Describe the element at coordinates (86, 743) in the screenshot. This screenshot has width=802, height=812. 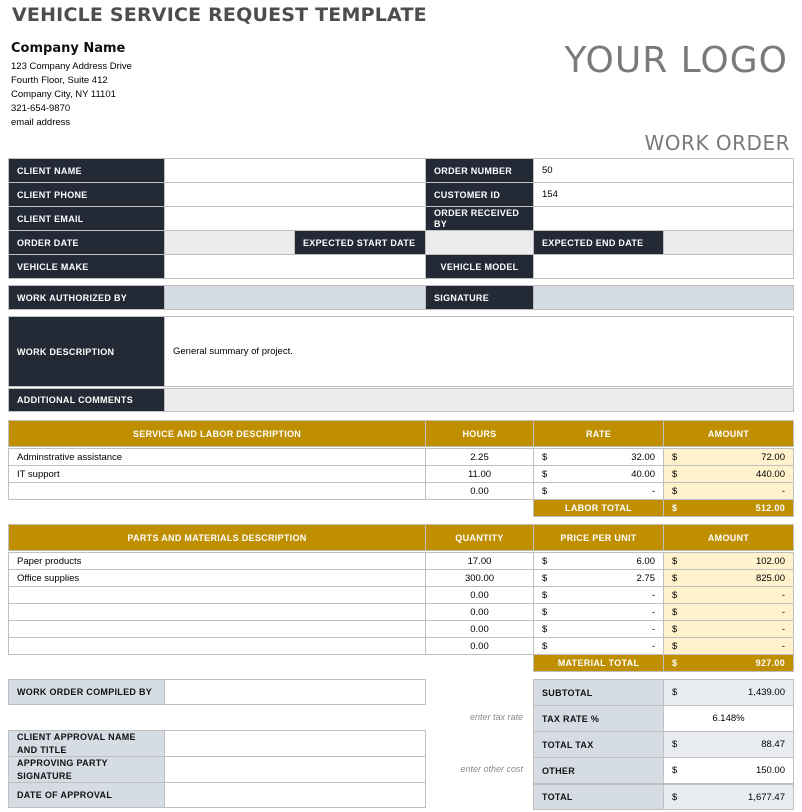
I see `client-approval-label: CLIENT APPROVAL NAME AND TITLE` at that location.